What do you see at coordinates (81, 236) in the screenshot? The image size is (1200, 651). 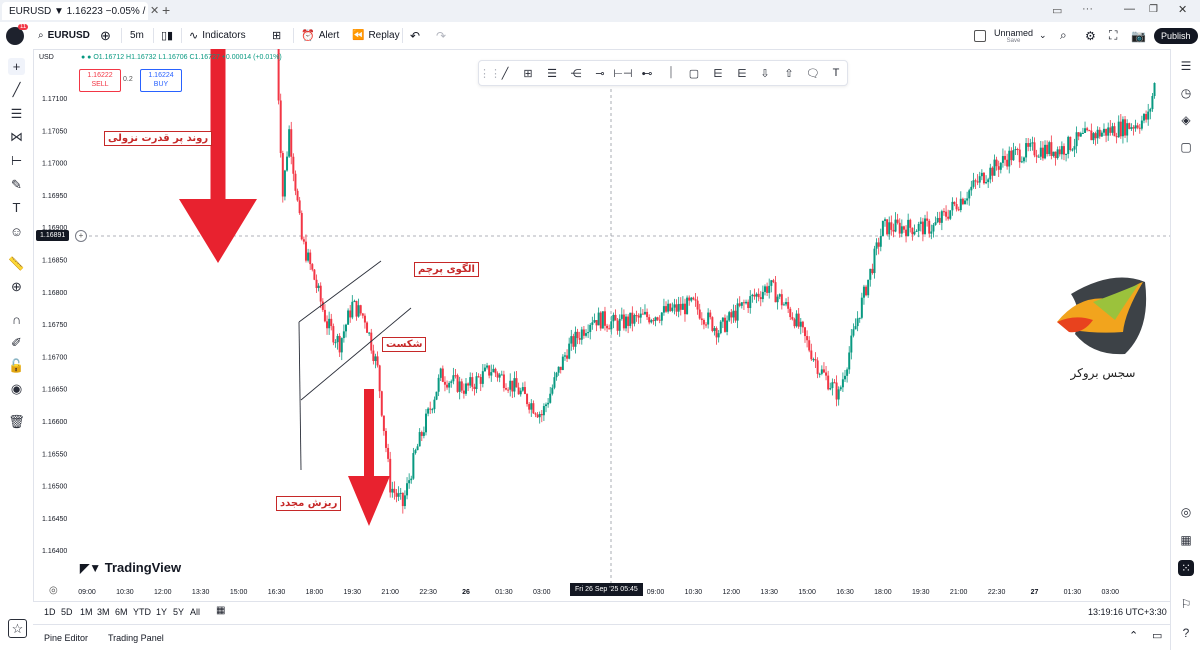 I see `add-alert-icon: +` at bounding box center [81, 236].